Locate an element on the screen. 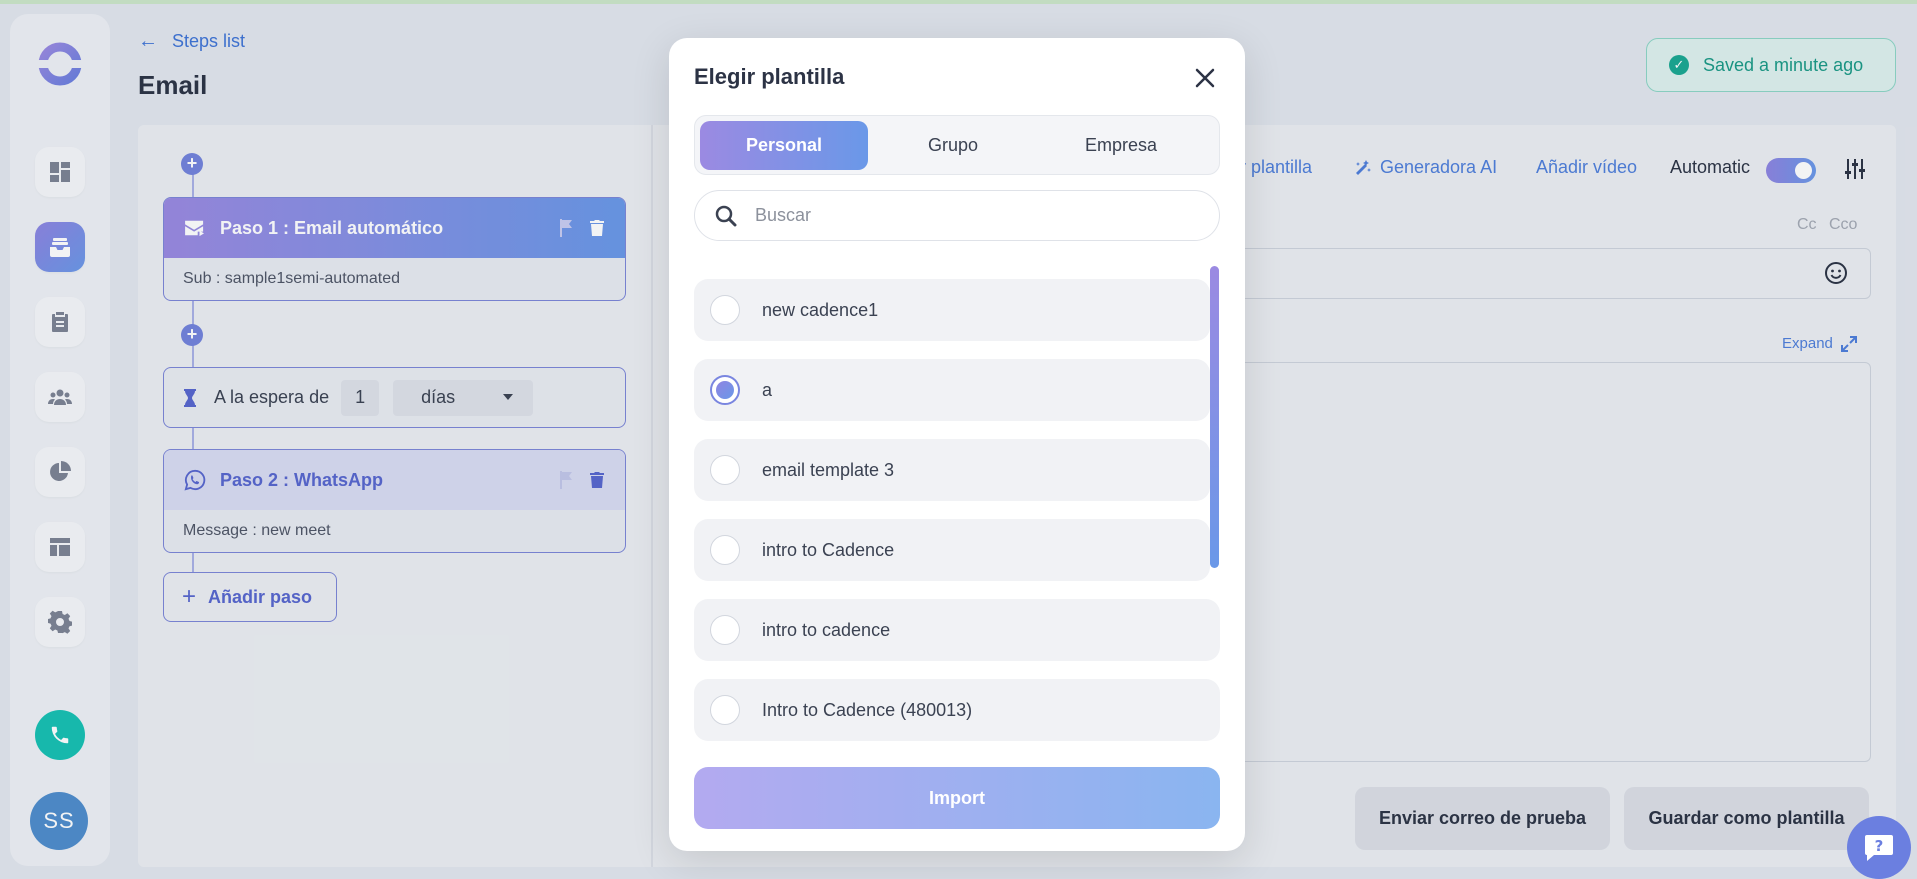 This screenshot has width=1917, height=879. search-input is located at coordinates (955, 215).